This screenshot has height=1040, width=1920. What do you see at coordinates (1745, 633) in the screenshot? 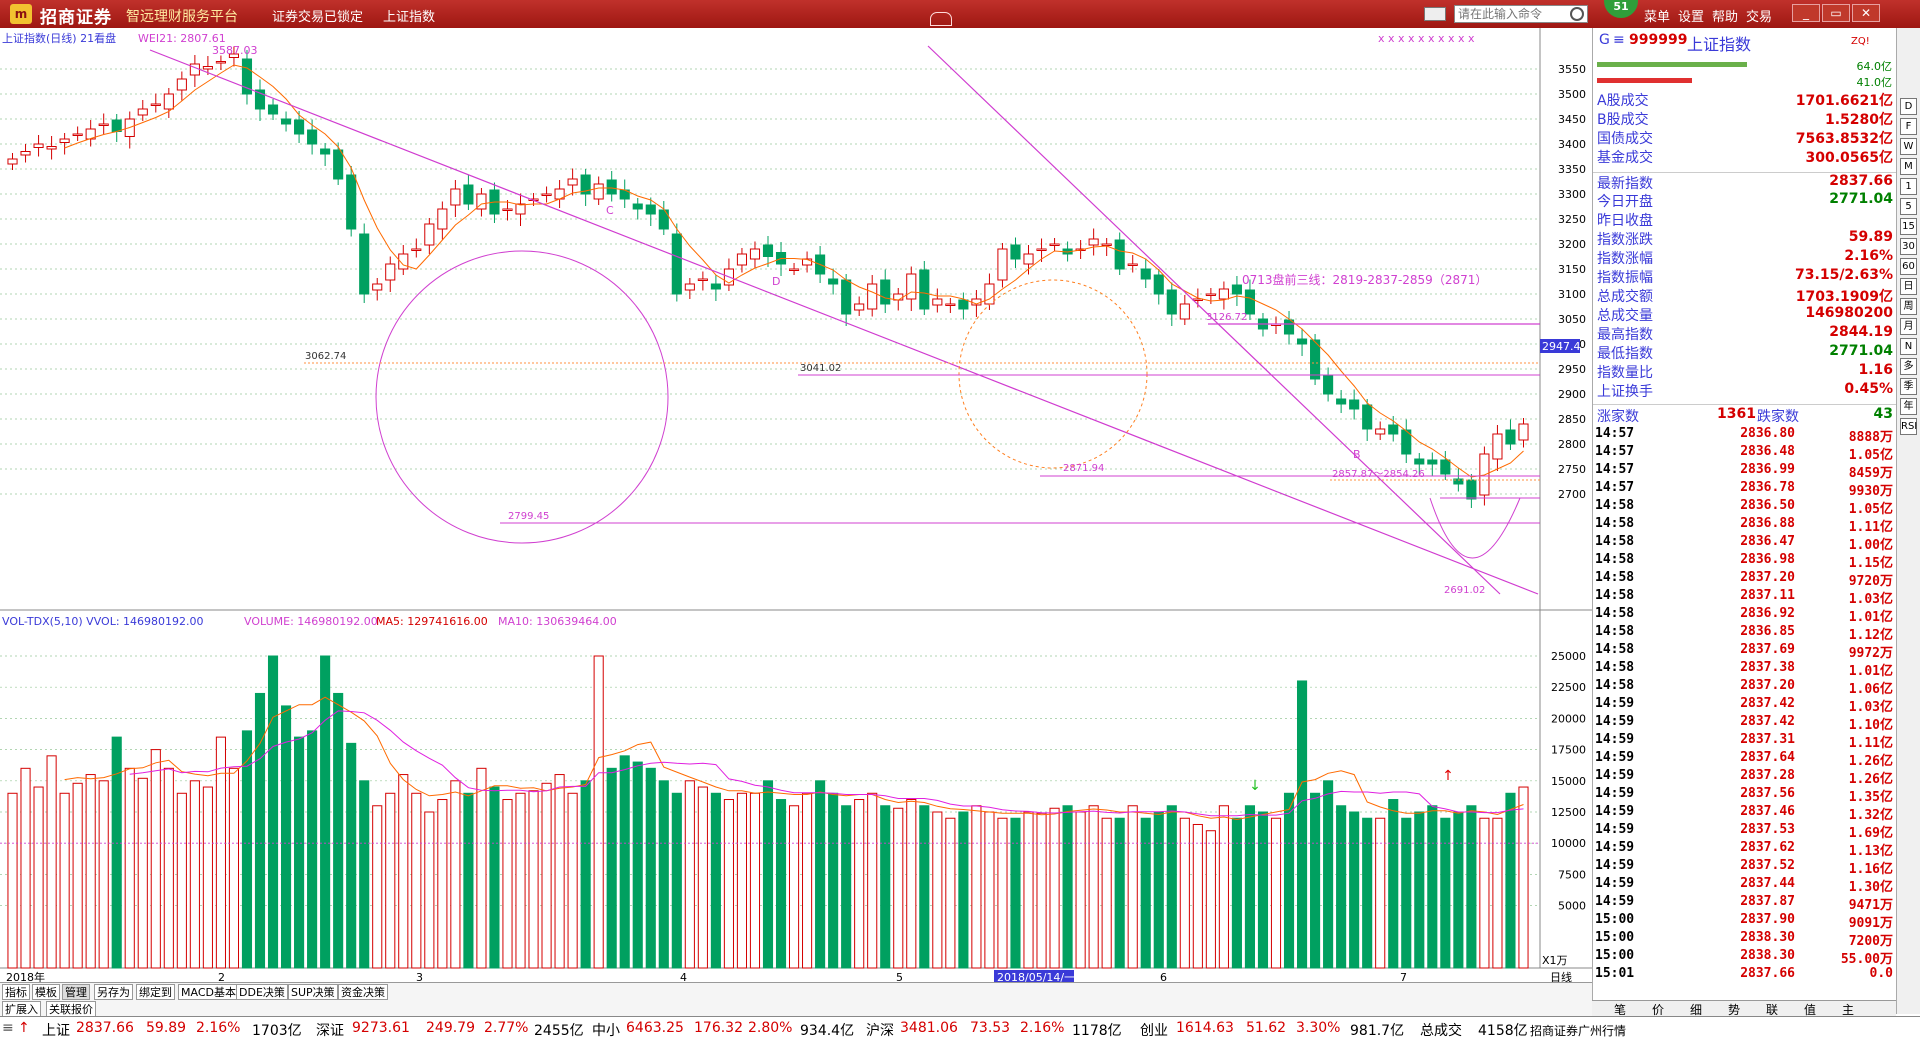
I see `tick-row: 14:58 2836.85 1.12亿` at bounding box center [1745, 633].